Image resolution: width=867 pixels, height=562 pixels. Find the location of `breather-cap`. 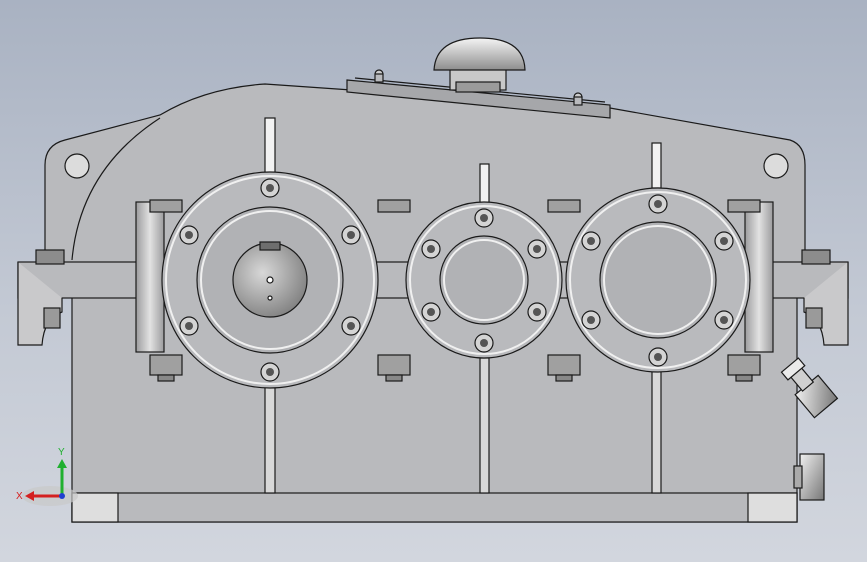

breather-cap is located at coordinates (479, 54).